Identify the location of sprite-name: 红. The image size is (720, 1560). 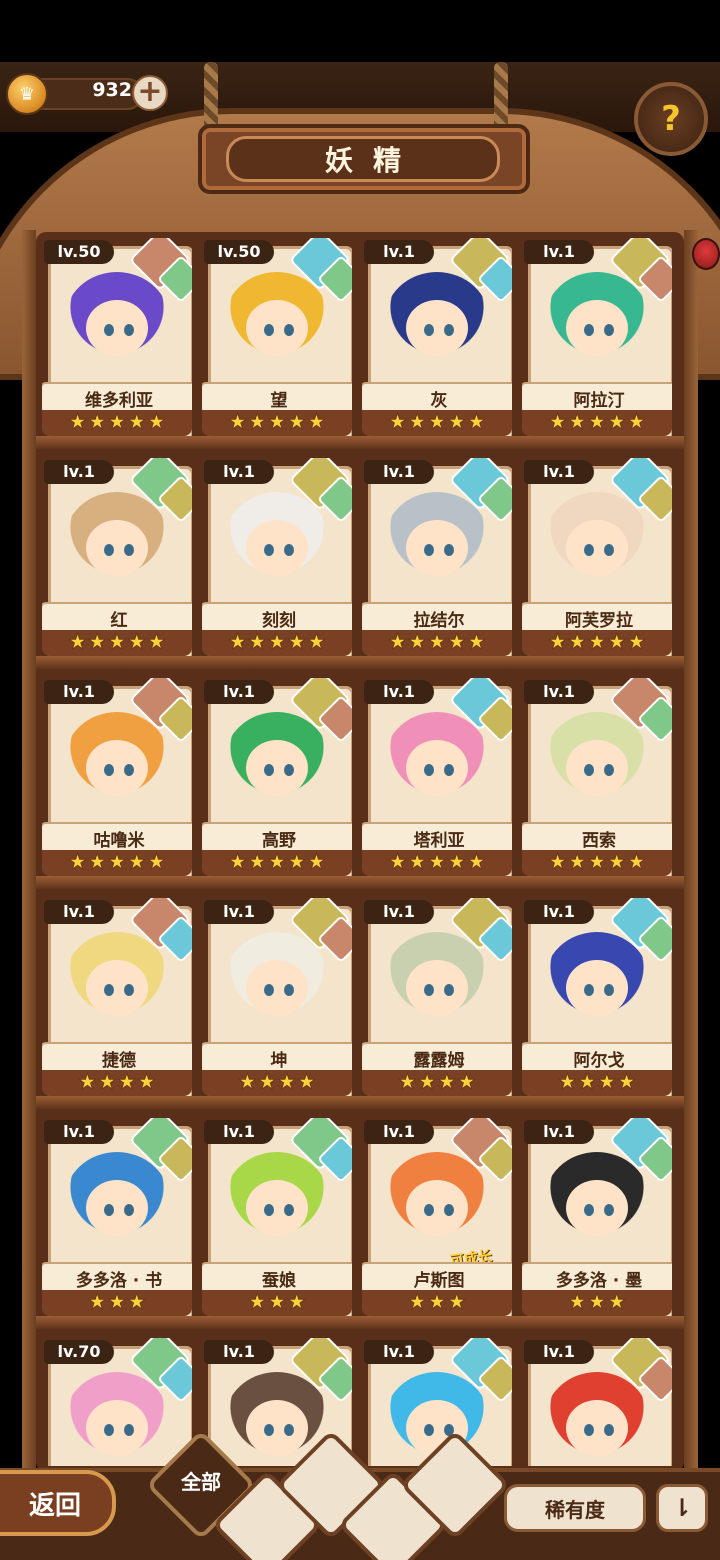
(119, 620).